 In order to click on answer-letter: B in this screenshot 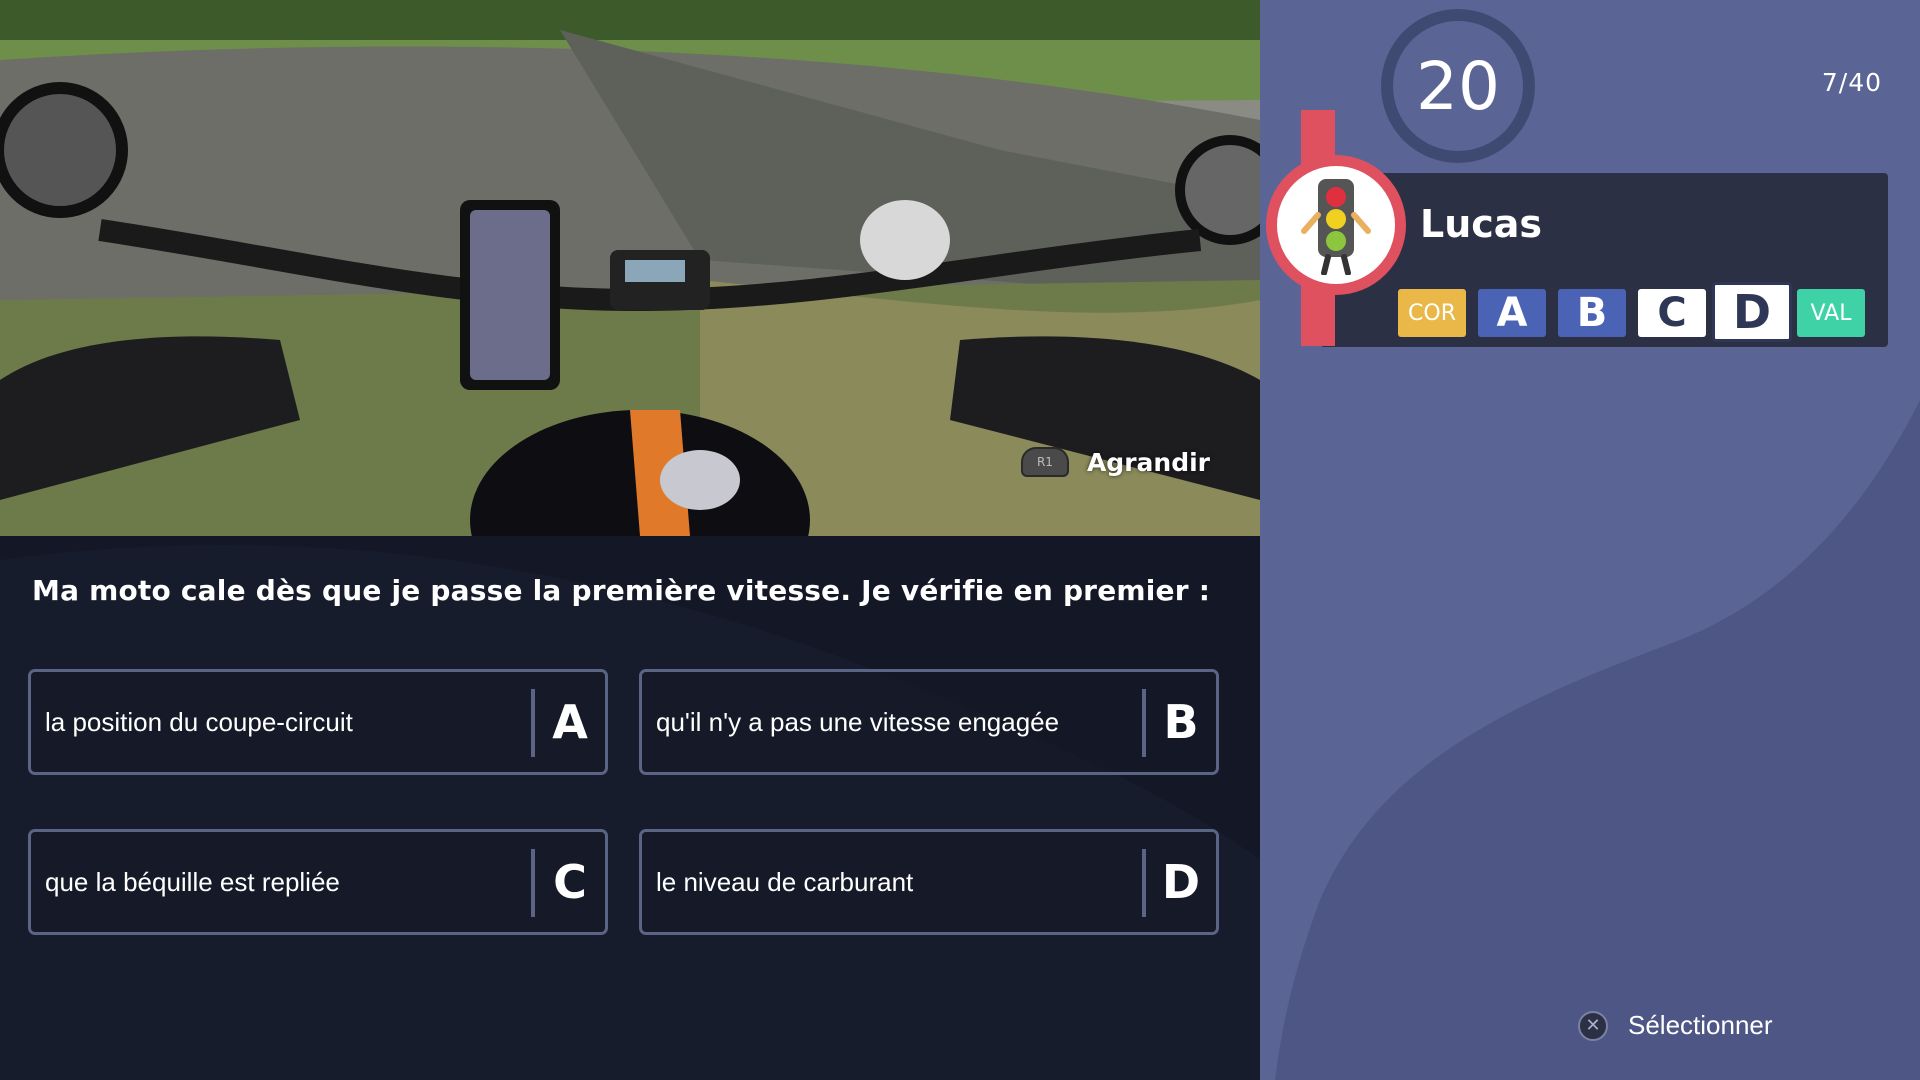, I will do `click(1181, 722)`.